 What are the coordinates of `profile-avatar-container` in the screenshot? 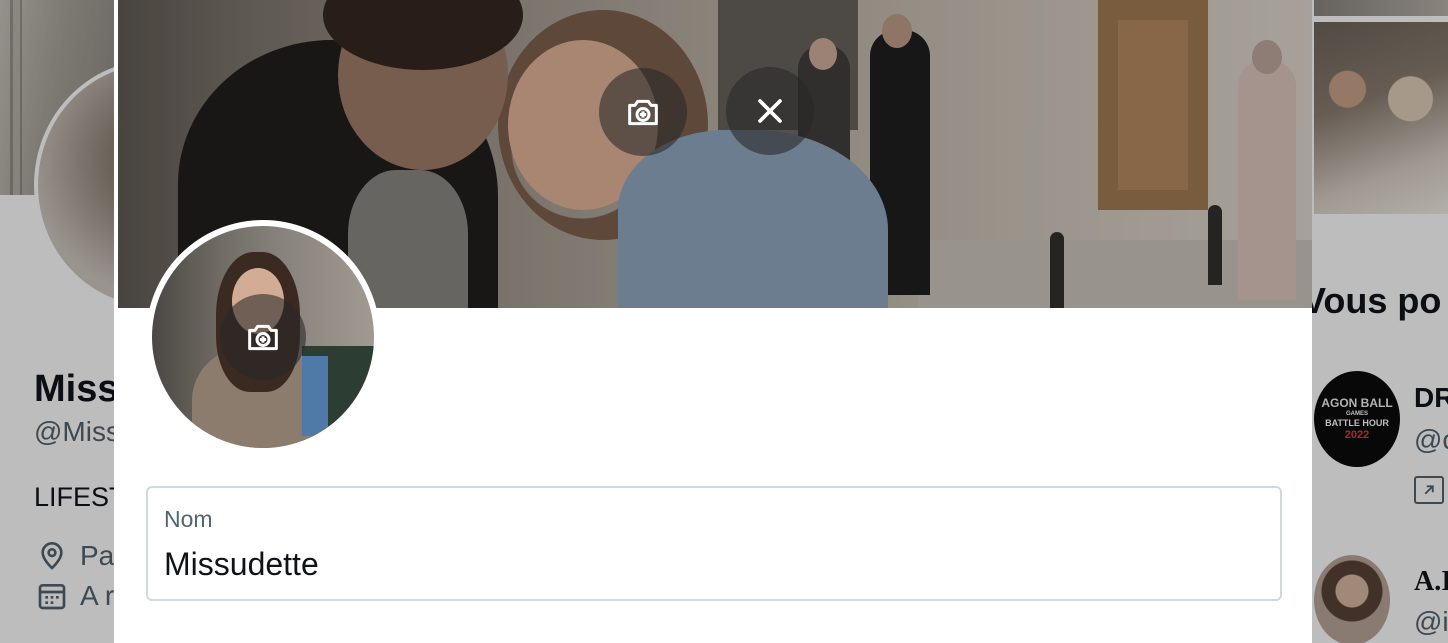 It's located at (263, 337).